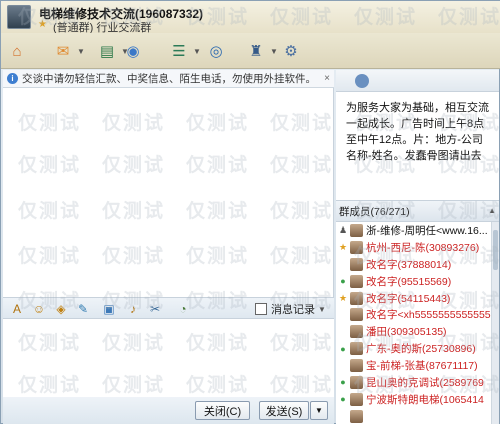  I want to click on security-info-text: 交谈中请勿轻信汇款、中奖信息、陌生电话，勿使用外挂软件。, so click(169, 79).